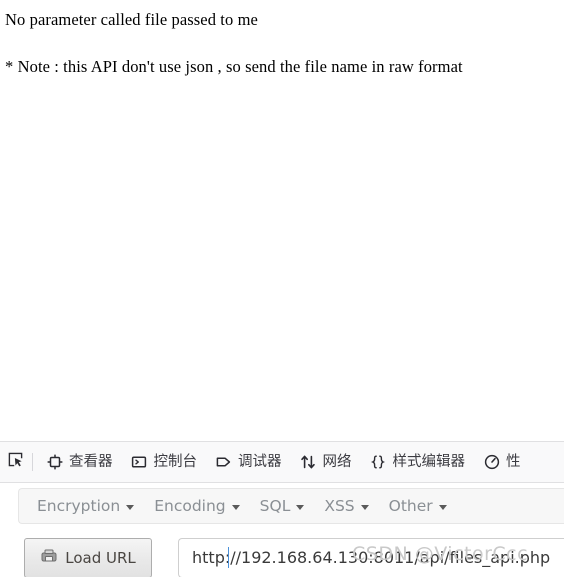 This screenshot has width=564, height=577. I want to click on menu-encryption-label: Encryption, so click(79, 506).